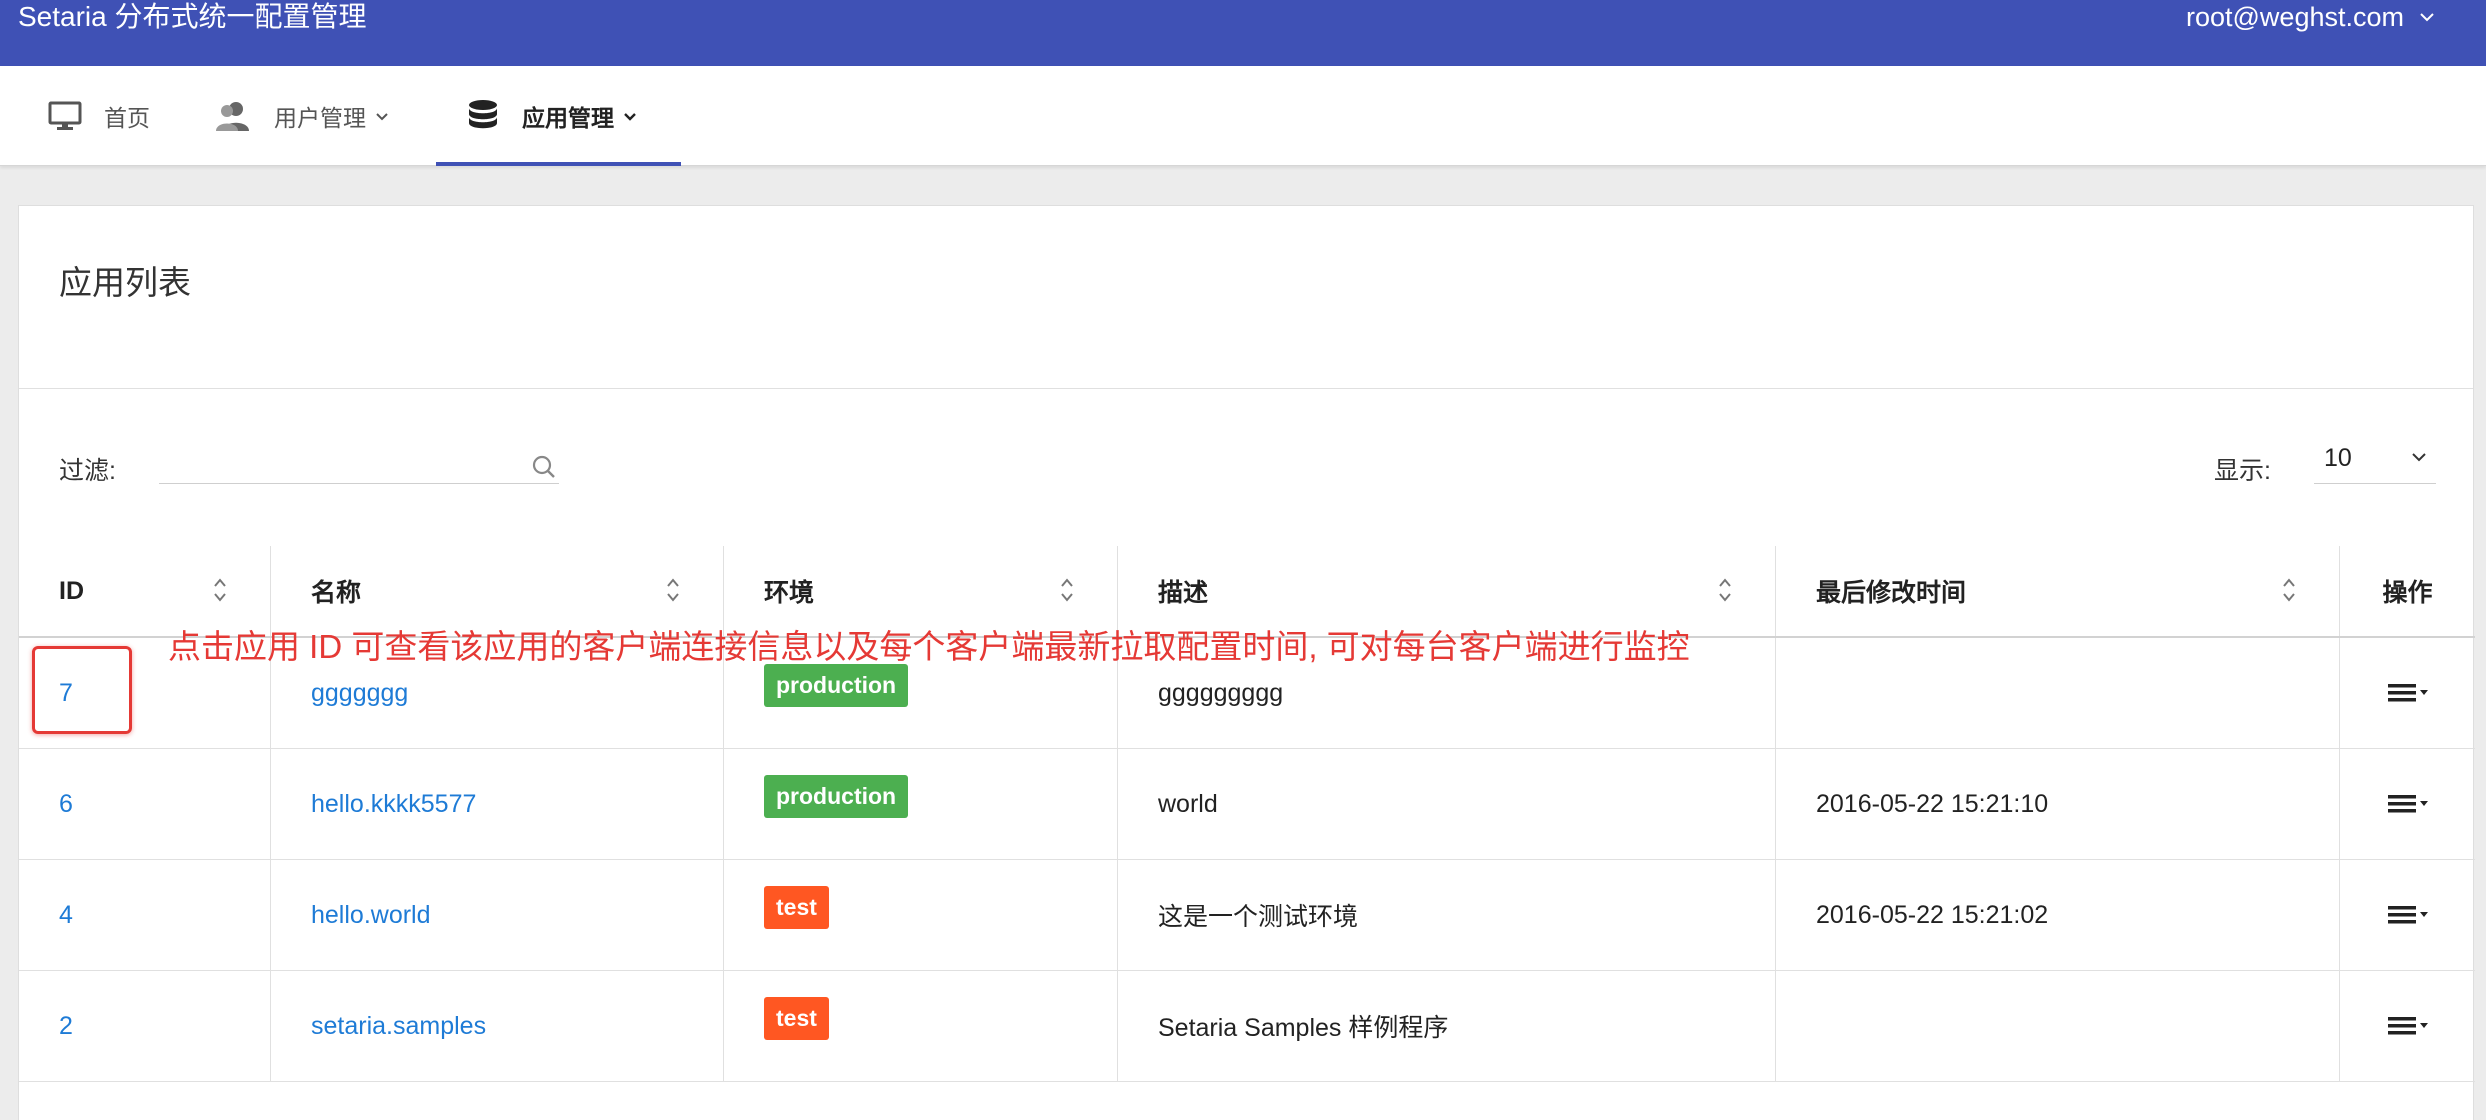 This screenshot has width=2486, height=1120. Describe the element at coordinates (145, 1026) in the screenshot. I see `cell-id: 2` at that location.